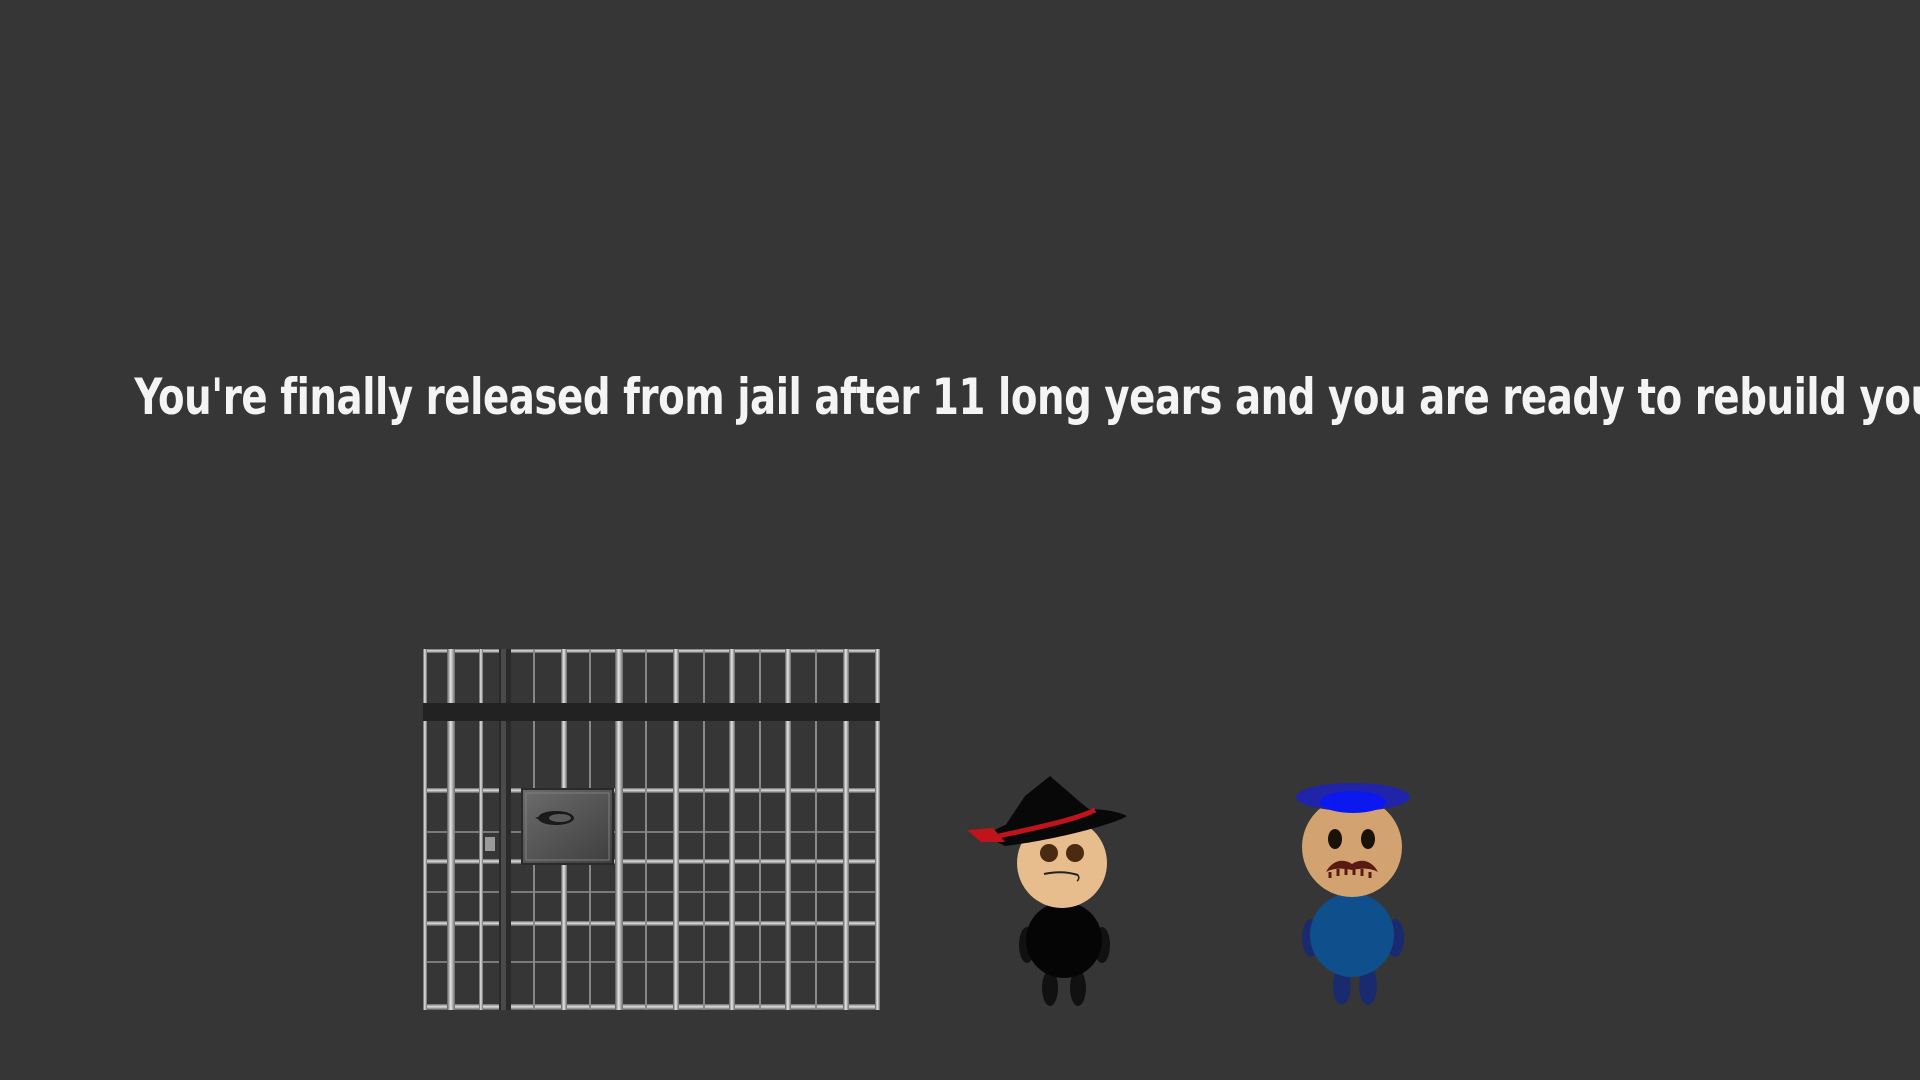 The height and width of the screenshot is (1080, 1920). What do you see at coordinates (1352, 935) in the screenshot?
I see `officer-body` at bounding box center [1352, 935].